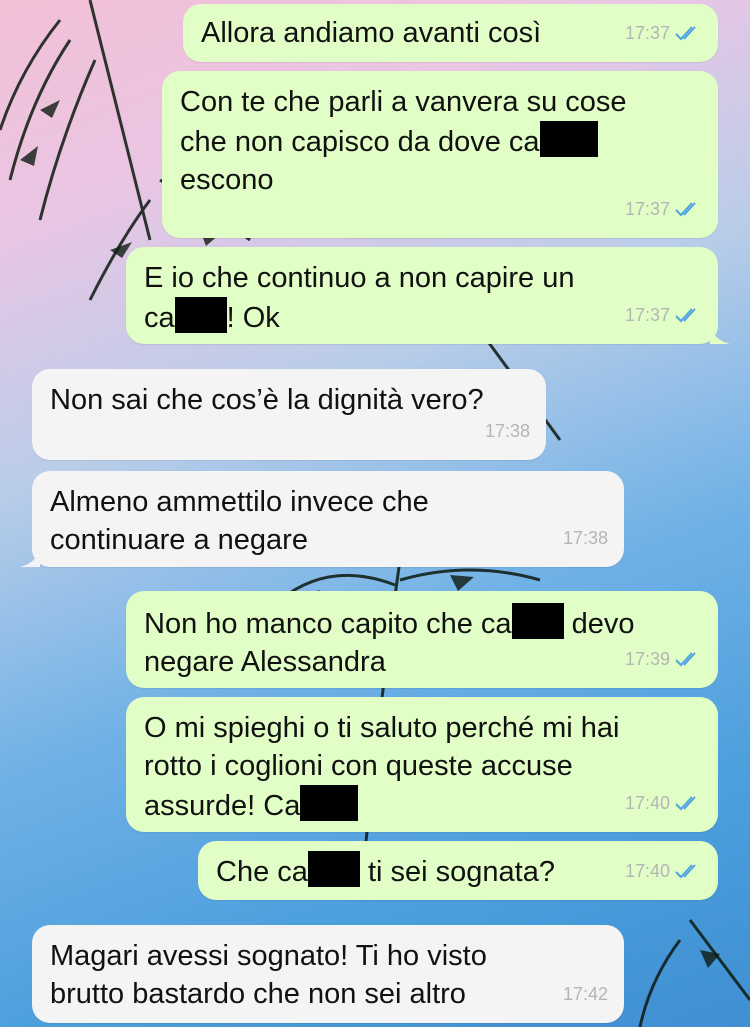 Image resolution: width=750 pixels, height=1027 pixels. I want to click on message-text-segment: ! Ok, so click(253, 318).